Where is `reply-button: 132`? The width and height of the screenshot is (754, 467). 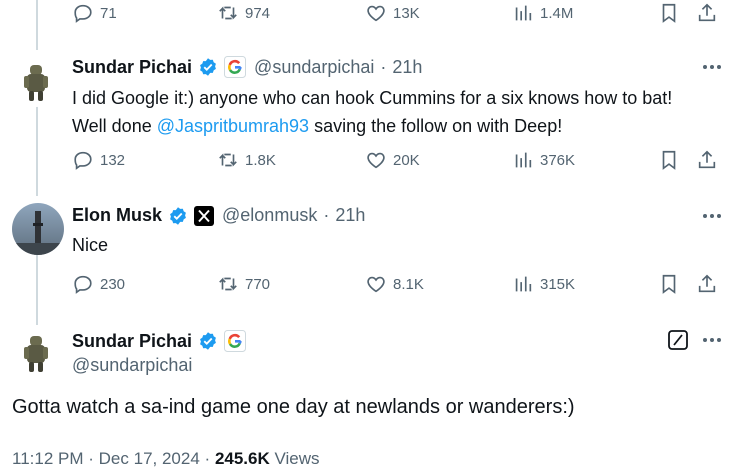 reply-button: 132 is located at coordinates (98, 160).